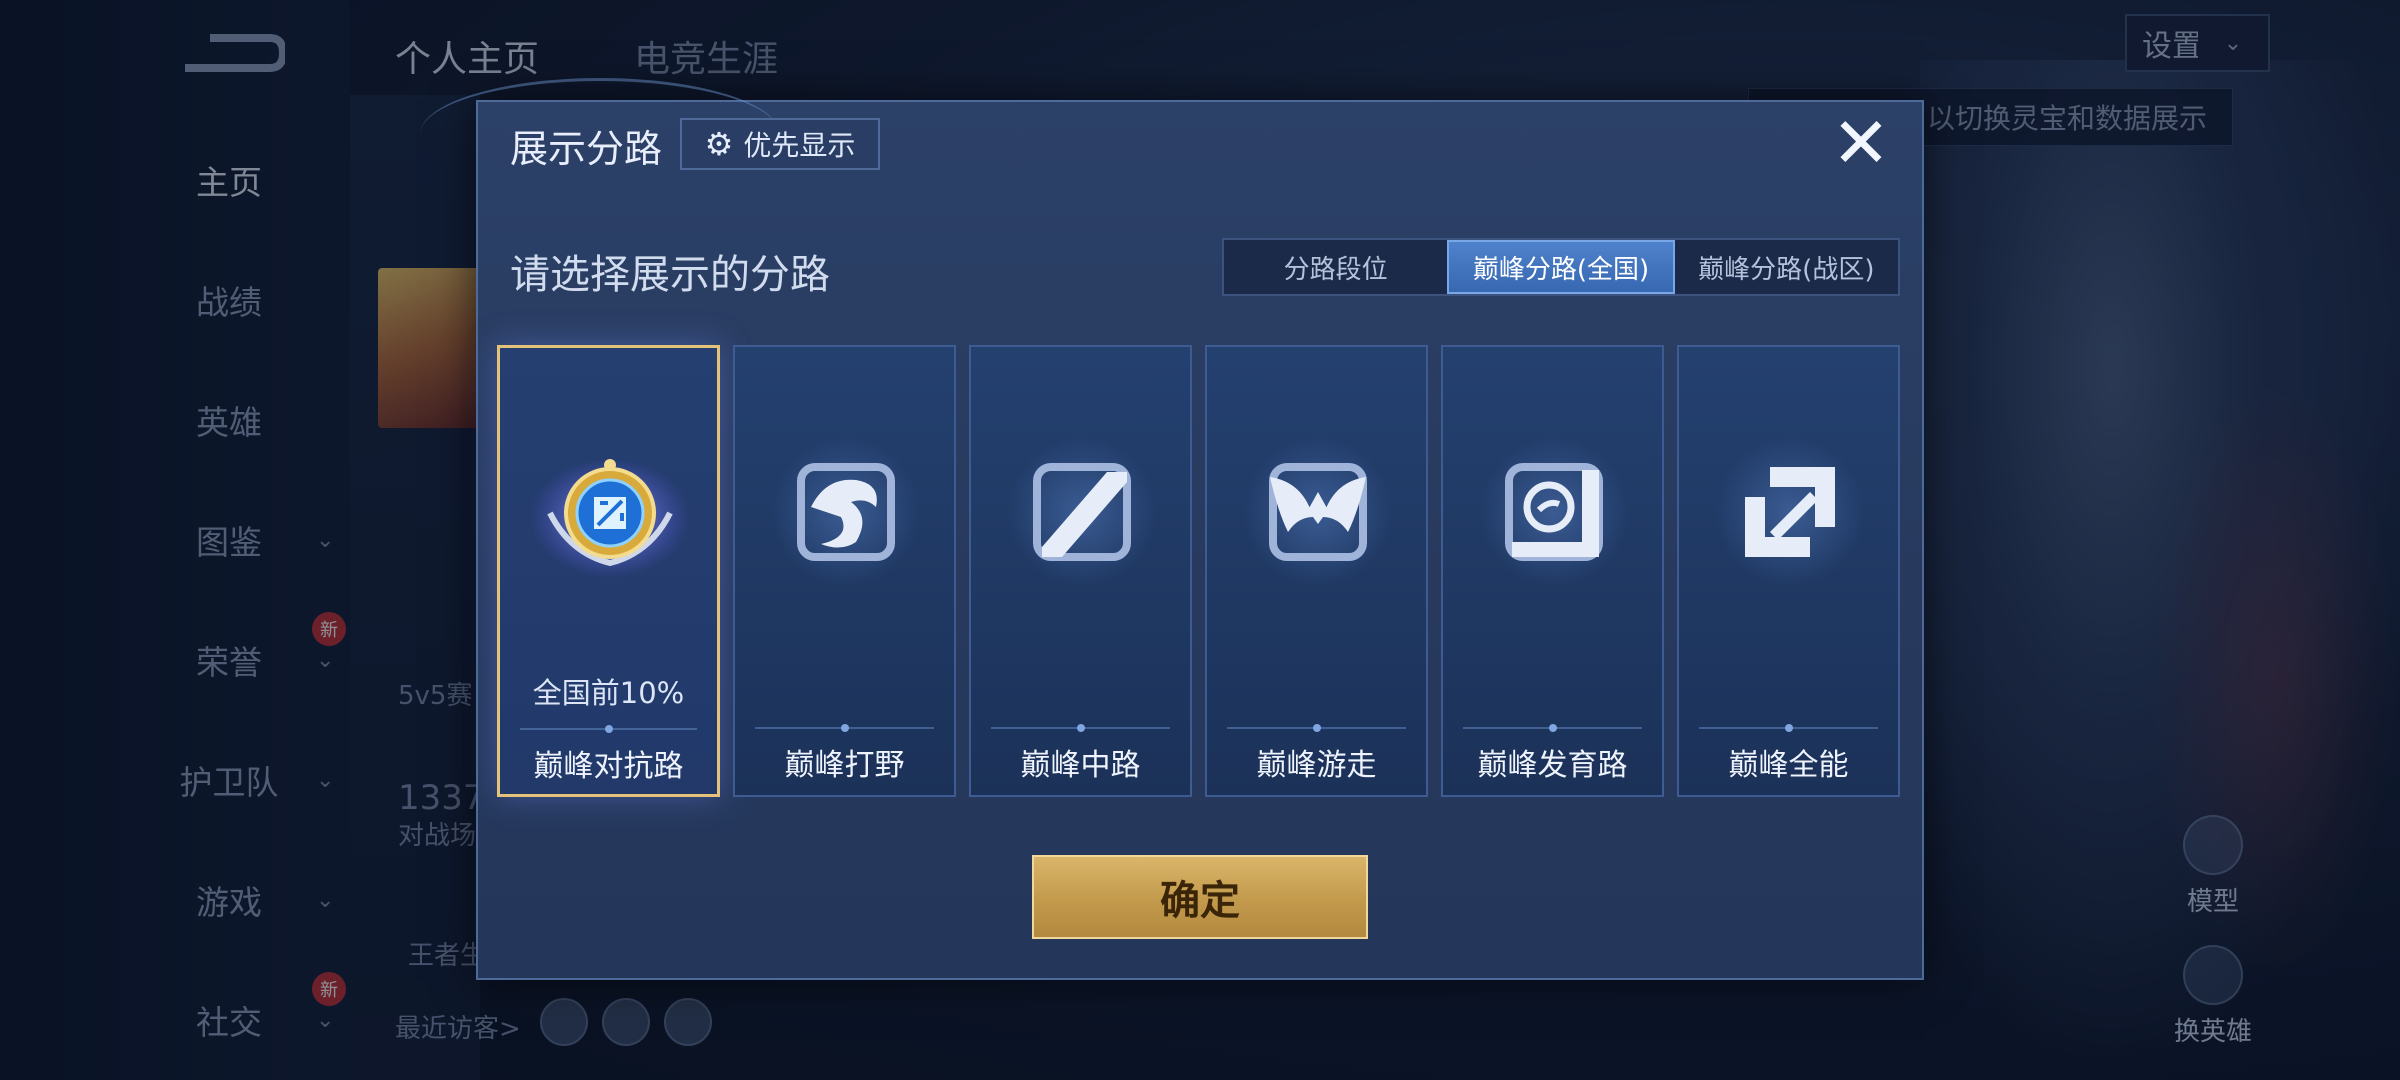 This screenshot has height=1080, width=2400. I want to click on tab-peak-lane-region: 巅峰分路(战区), so click(1786, 267).